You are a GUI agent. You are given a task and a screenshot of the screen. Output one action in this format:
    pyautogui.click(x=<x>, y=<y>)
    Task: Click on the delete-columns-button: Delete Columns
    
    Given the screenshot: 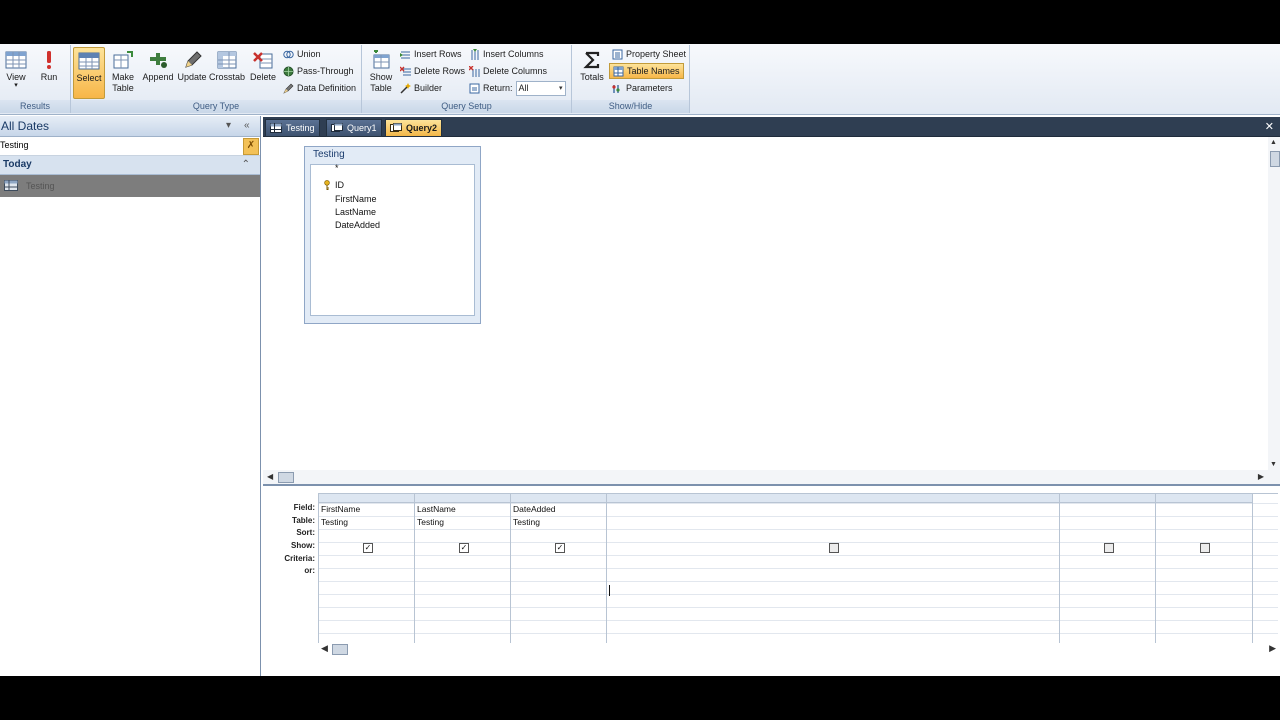 What is the action you would take?
    pyautogui.click(x=508, y=71)
    